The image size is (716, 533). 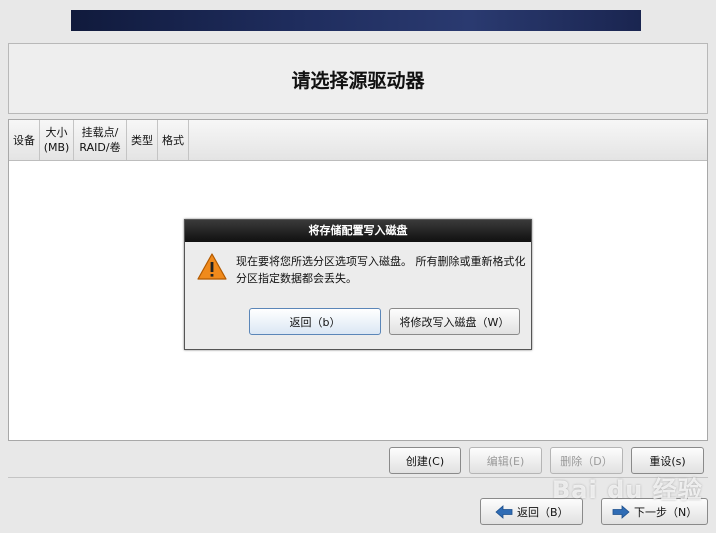 What do you see at coordinates (173, 140) in the screenshot?
I see `column-header-format: 格式` at bounding box center [173, 140].